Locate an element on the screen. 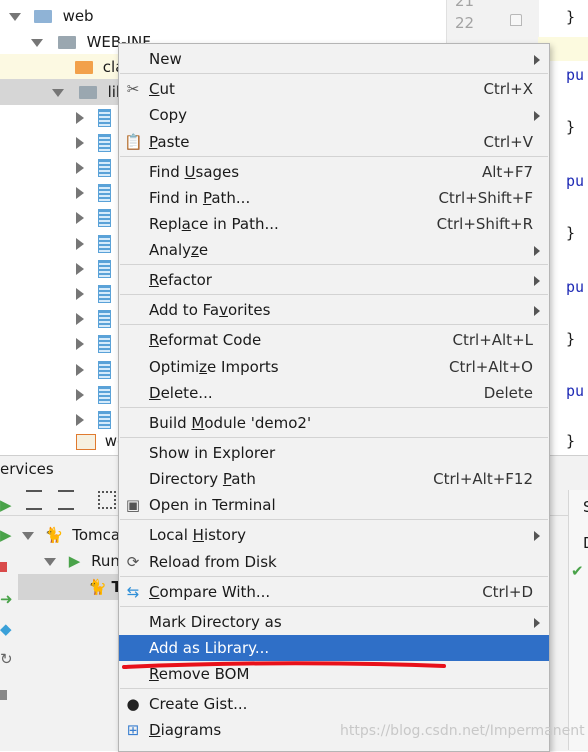 This screenshot has height=752, width=588. group-icon is located at coordinates (107, 500).